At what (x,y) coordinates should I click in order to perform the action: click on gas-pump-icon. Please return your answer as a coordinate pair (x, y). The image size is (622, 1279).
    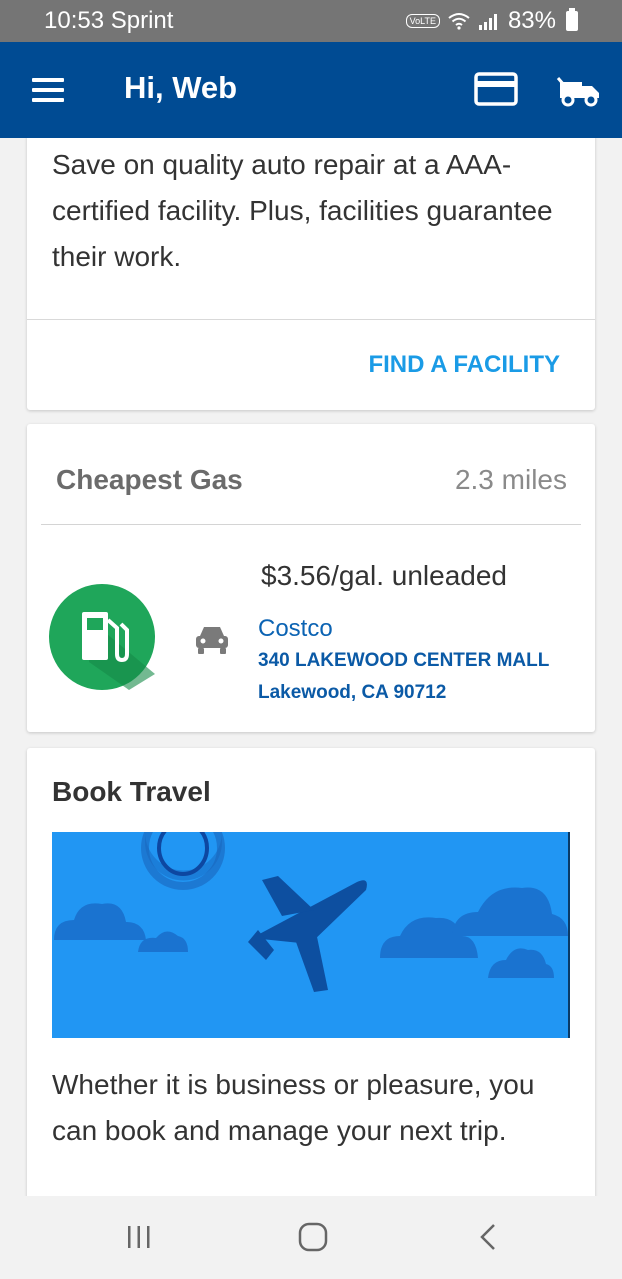
    Looking at the image, I should click on (102, 637).